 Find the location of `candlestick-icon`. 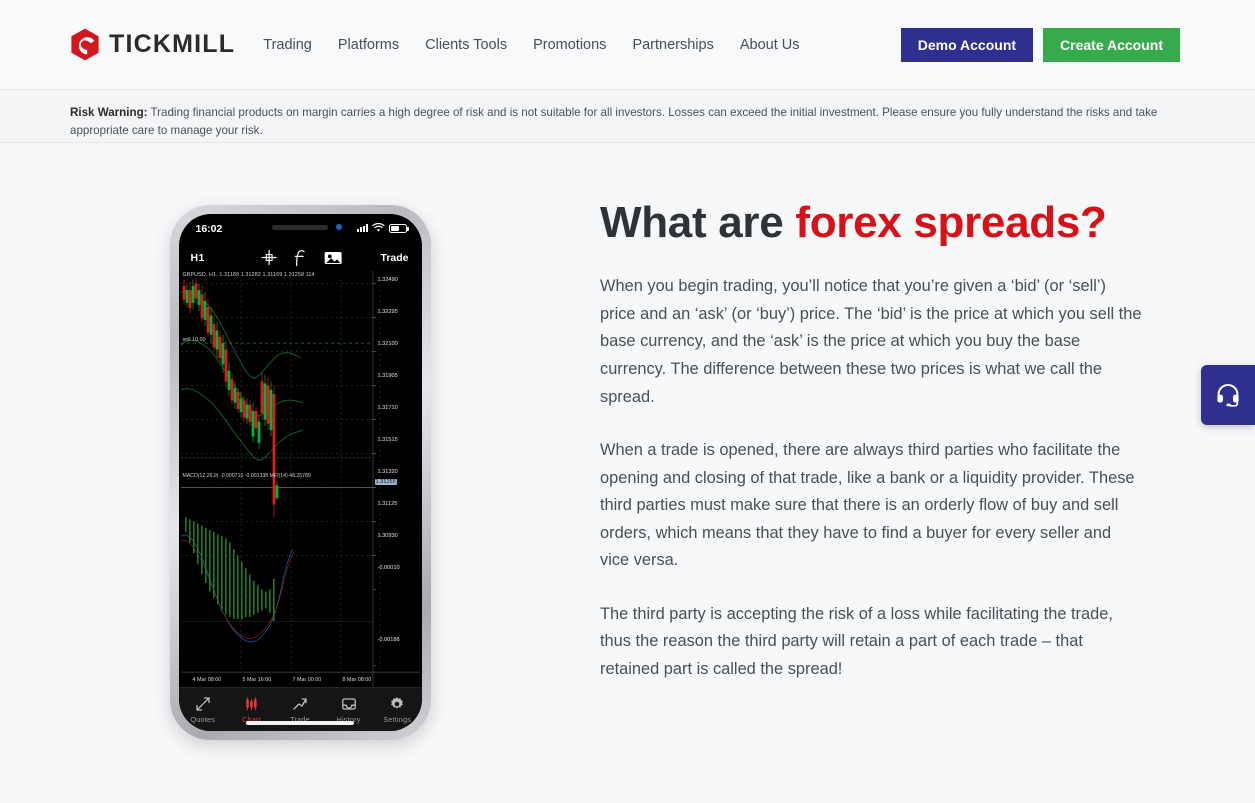

candlestick-icon is located at coordinates (251, 703).